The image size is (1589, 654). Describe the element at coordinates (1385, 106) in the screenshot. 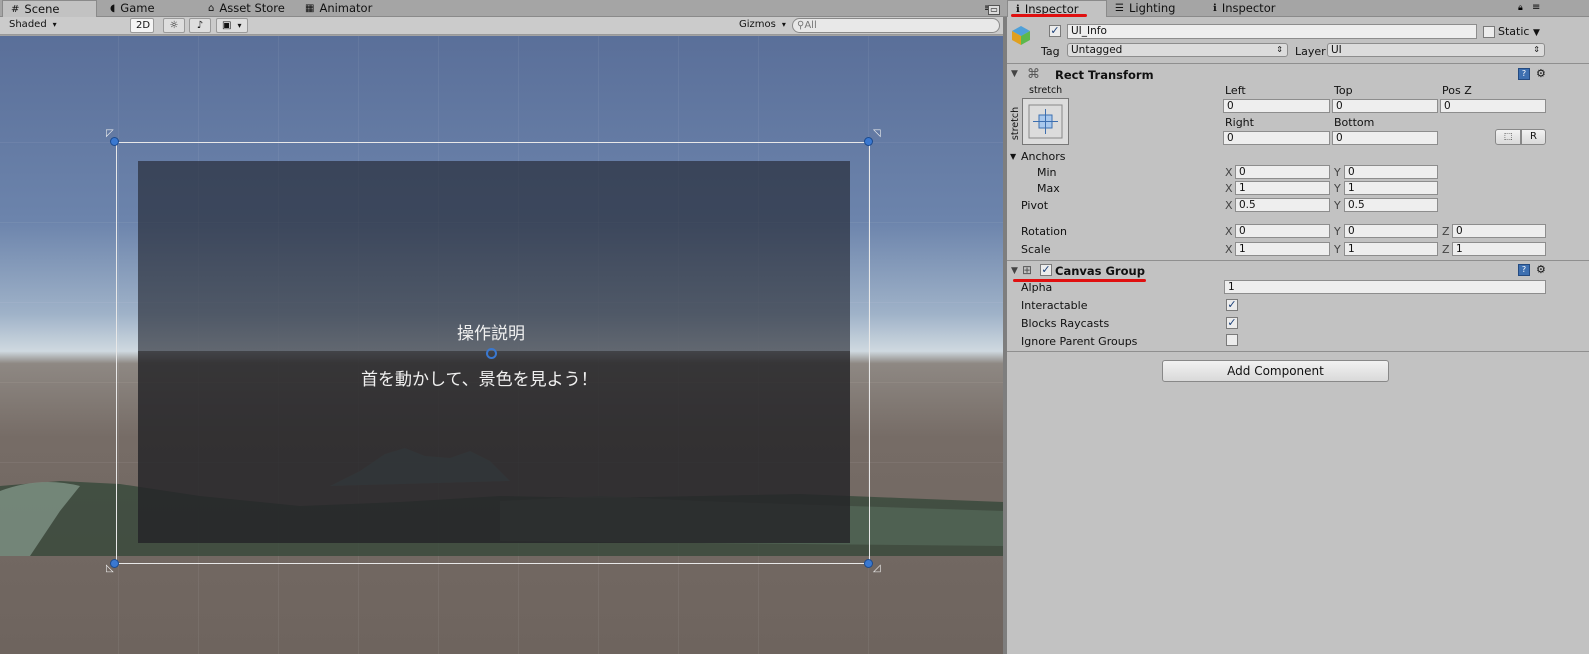

I see `top-field: 0` at that location.